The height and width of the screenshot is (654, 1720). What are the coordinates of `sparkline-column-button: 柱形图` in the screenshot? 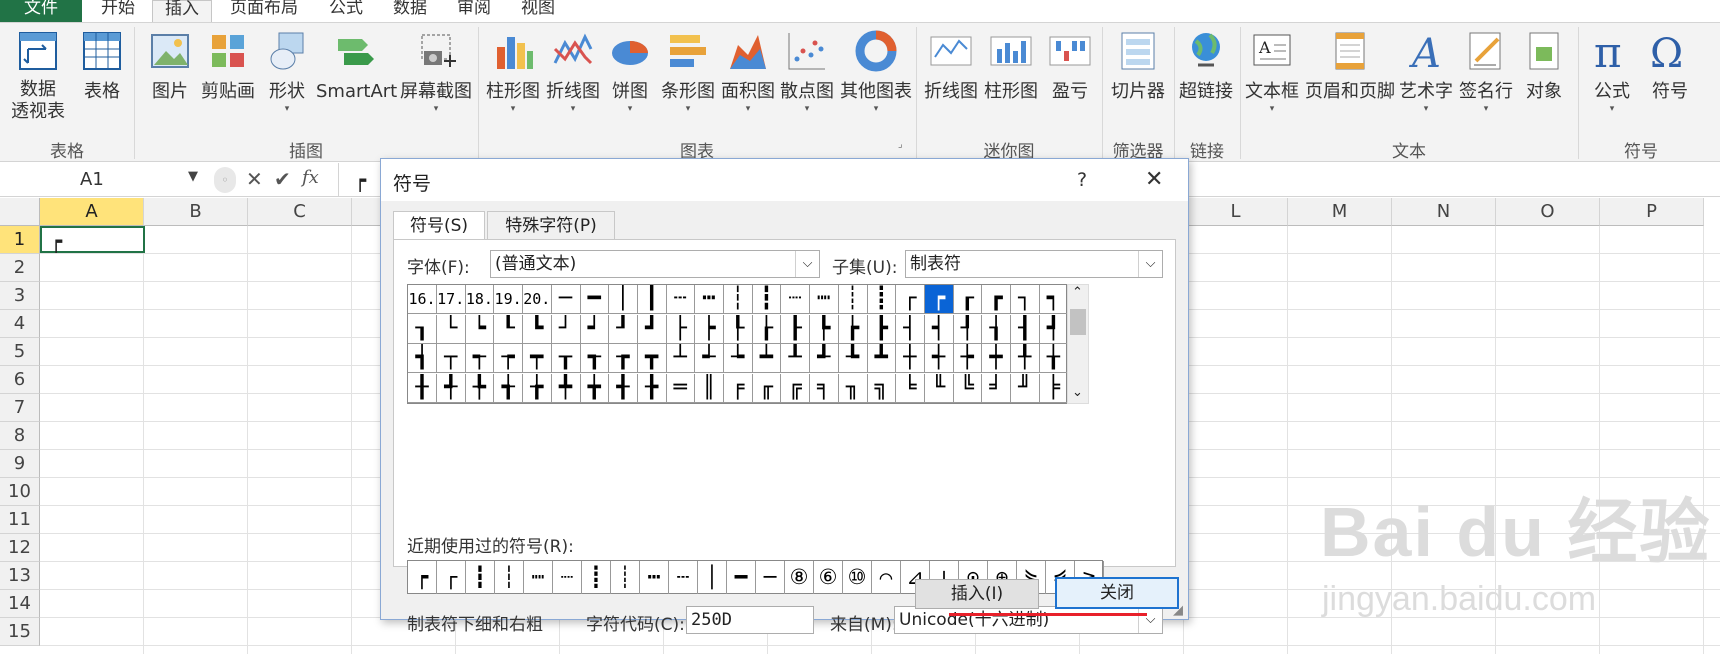 It's located at (1011, 66).